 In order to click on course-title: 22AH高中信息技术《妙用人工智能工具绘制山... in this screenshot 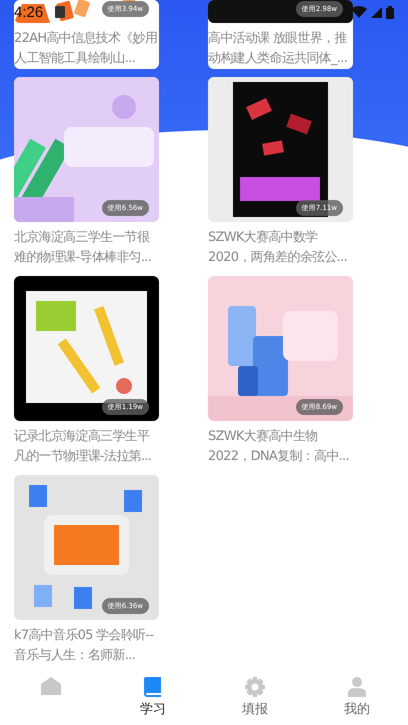, I will do `click(86, 49)`.